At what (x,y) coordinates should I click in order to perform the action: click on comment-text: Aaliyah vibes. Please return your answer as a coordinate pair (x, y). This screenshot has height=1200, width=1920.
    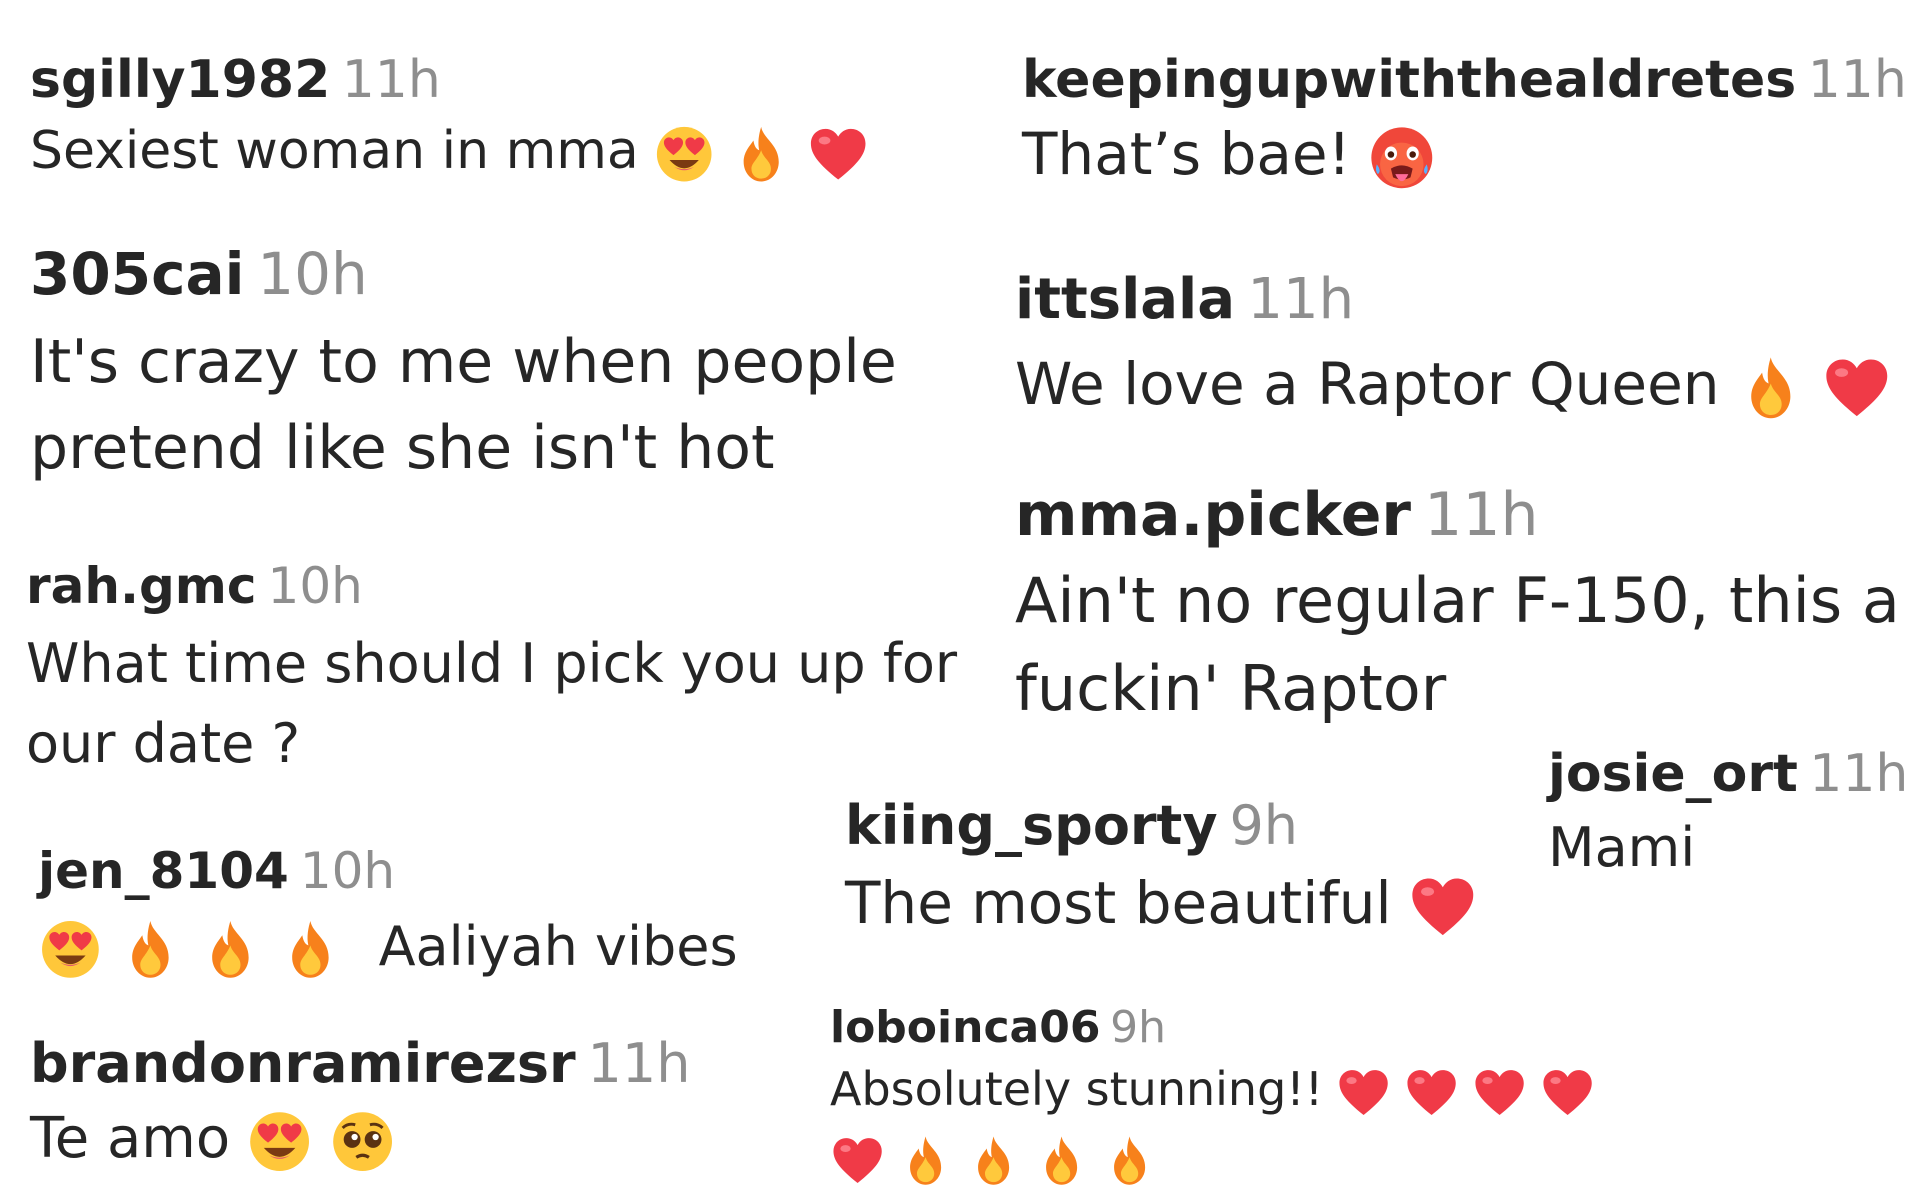
    Looking at the image, I should click on (388, 947).